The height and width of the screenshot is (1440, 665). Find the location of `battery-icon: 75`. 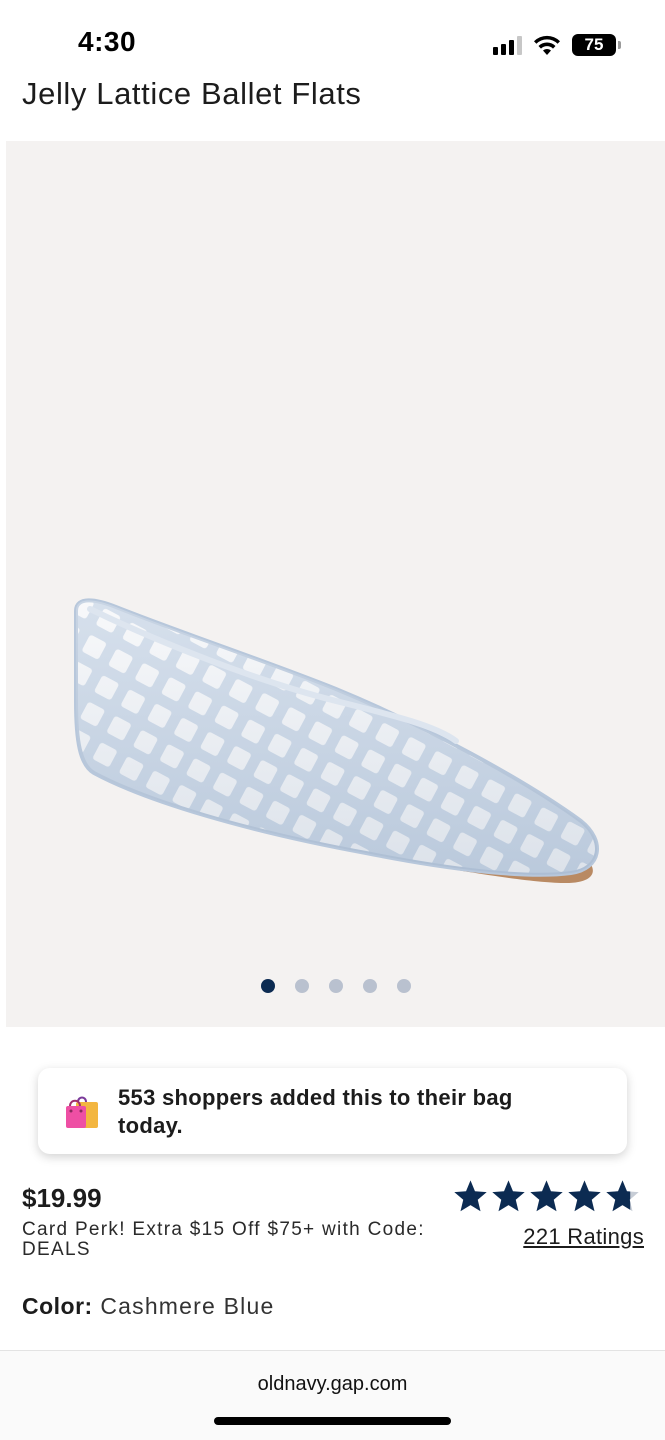

battery-icon: 75 is located at coordinates (596, 45).